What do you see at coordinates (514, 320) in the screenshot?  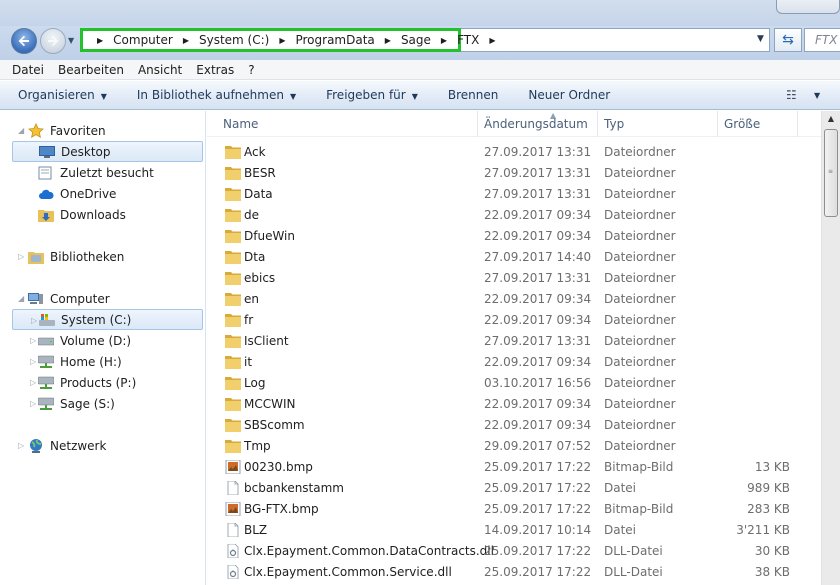 I see `file-row: fr 22.09.2017 09:34 Dateiordner` at bounding box center [514, 320].